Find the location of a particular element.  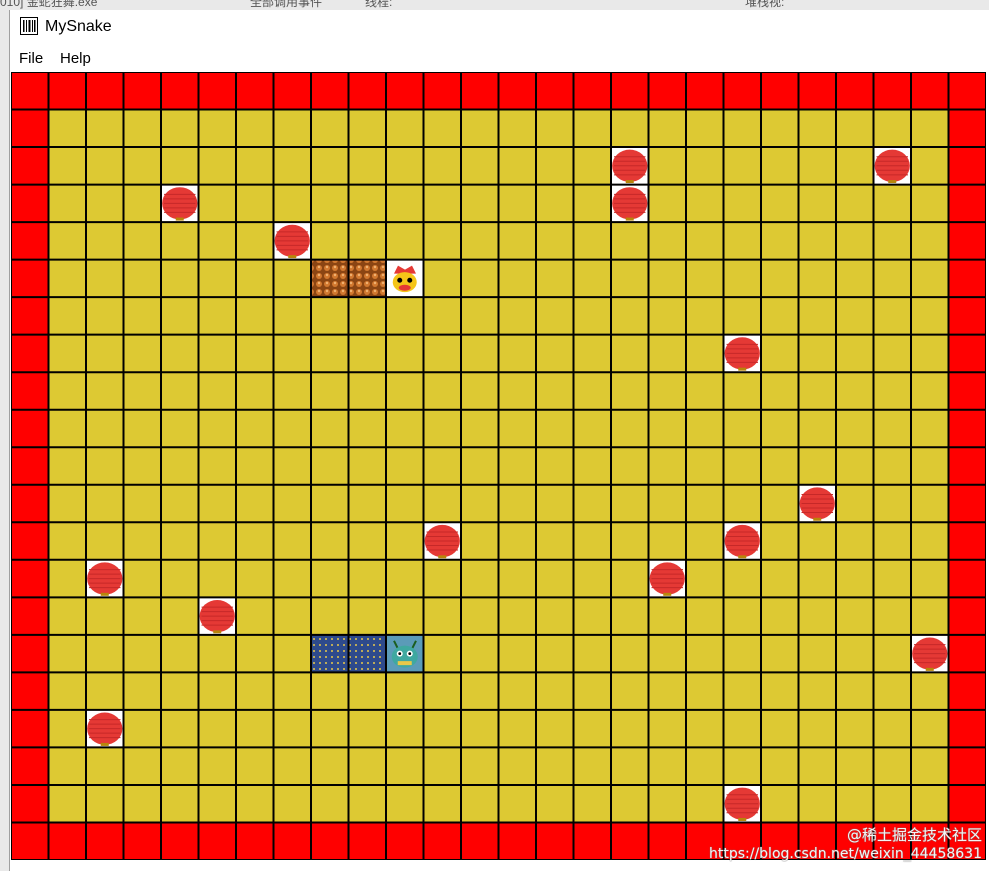

background-title-text: 010] 金蛇狂舞.exe is located at coordinates (48, 5).